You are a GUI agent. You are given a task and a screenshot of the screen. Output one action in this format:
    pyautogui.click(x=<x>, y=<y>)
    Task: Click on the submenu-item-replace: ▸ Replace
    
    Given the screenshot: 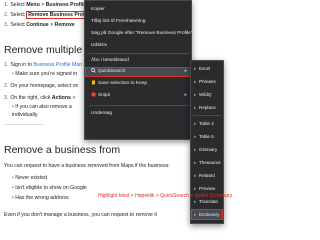 What is the action you would take?
    pyautogui.click(x=207, y=107)
    